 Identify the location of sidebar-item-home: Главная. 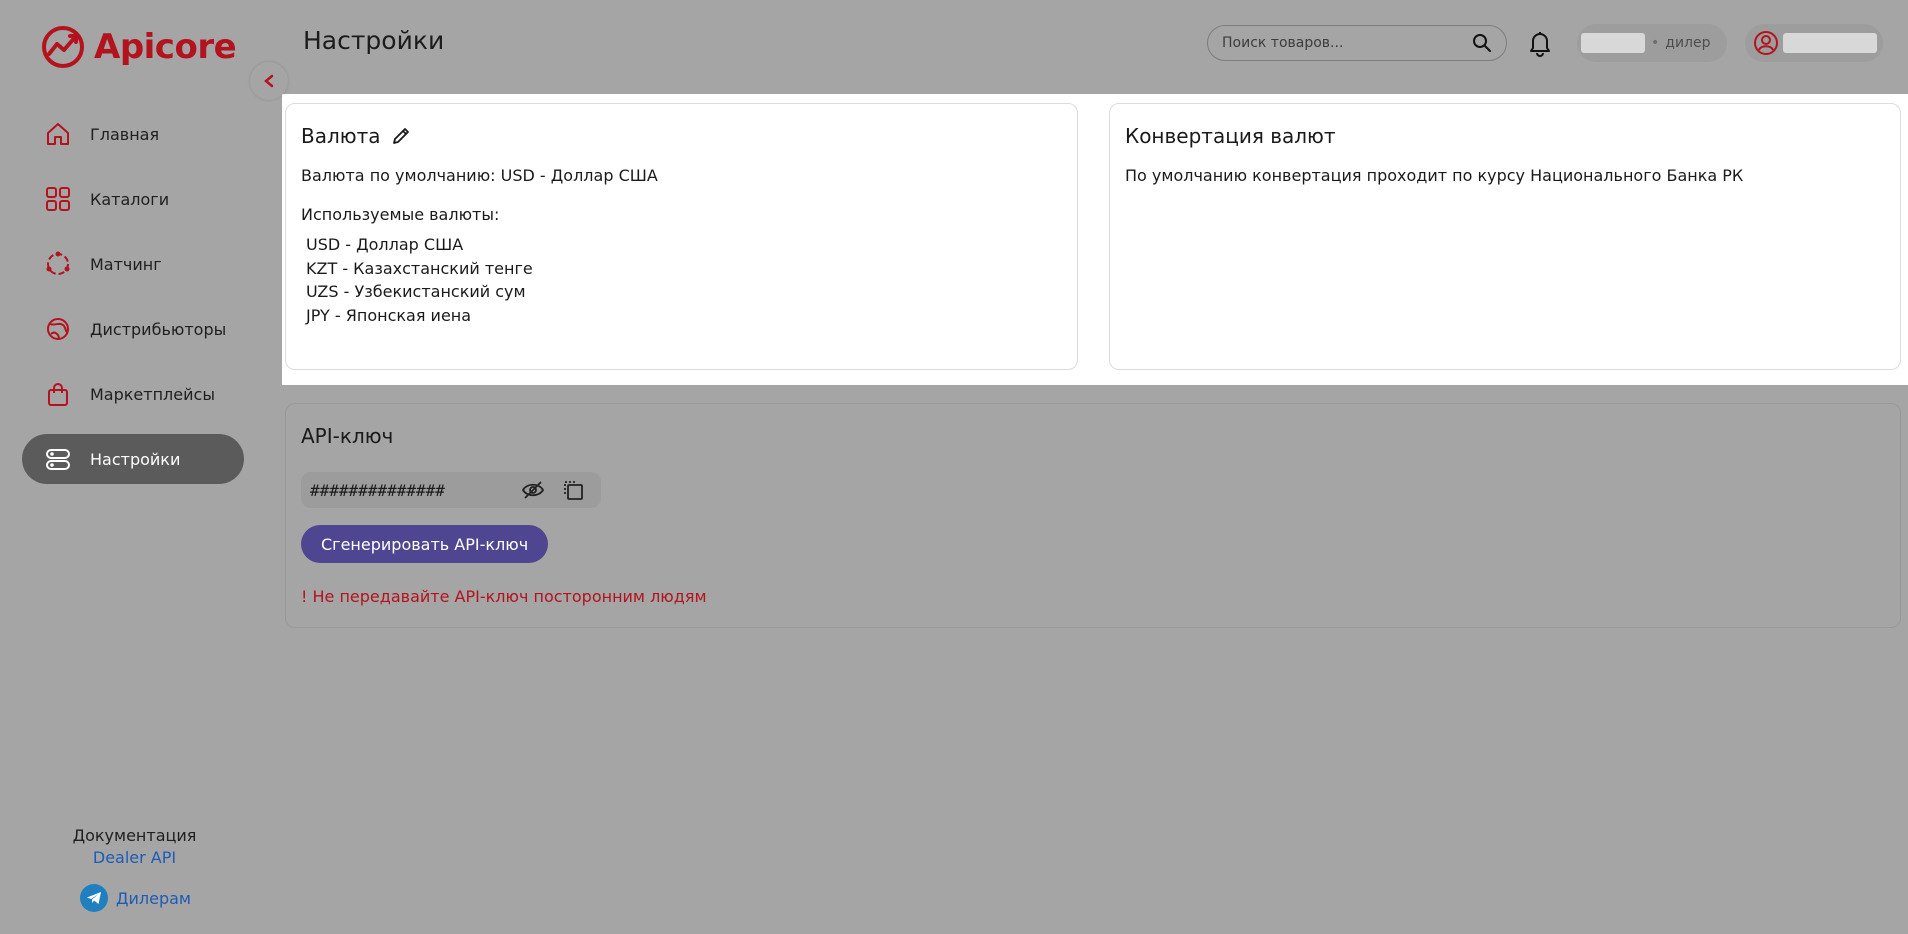
(133, 134).